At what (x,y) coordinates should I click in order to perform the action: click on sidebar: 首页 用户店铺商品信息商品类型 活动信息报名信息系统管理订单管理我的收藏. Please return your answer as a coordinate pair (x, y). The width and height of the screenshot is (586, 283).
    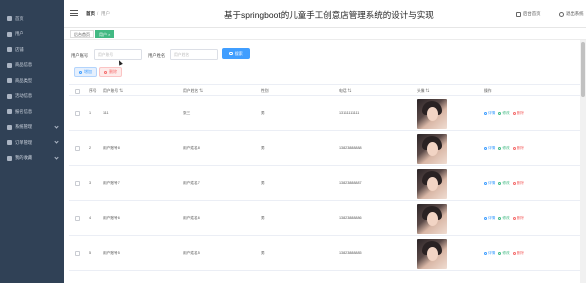
    Looking at the image, I should click on (32, 141).